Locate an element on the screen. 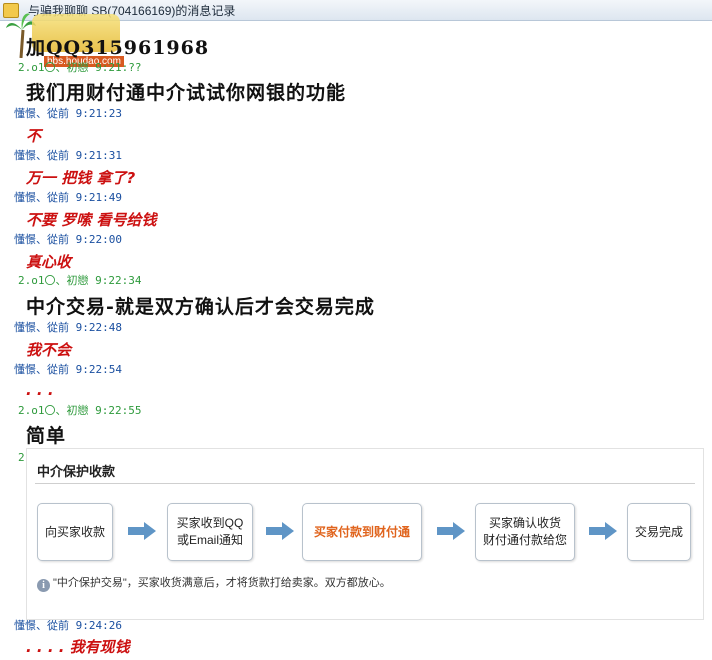 The width and height of the screenshot is (712, 660). message-text: 简单 is located at coordinates (46, 436).